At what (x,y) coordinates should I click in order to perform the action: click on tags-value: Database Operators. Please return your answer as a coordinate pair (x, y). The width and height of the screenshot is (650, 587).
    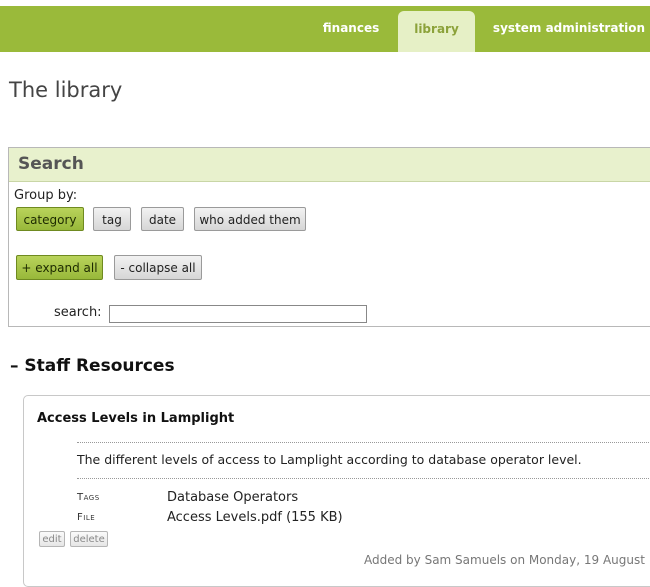
    Looking at the image, I should click on (232, 497).